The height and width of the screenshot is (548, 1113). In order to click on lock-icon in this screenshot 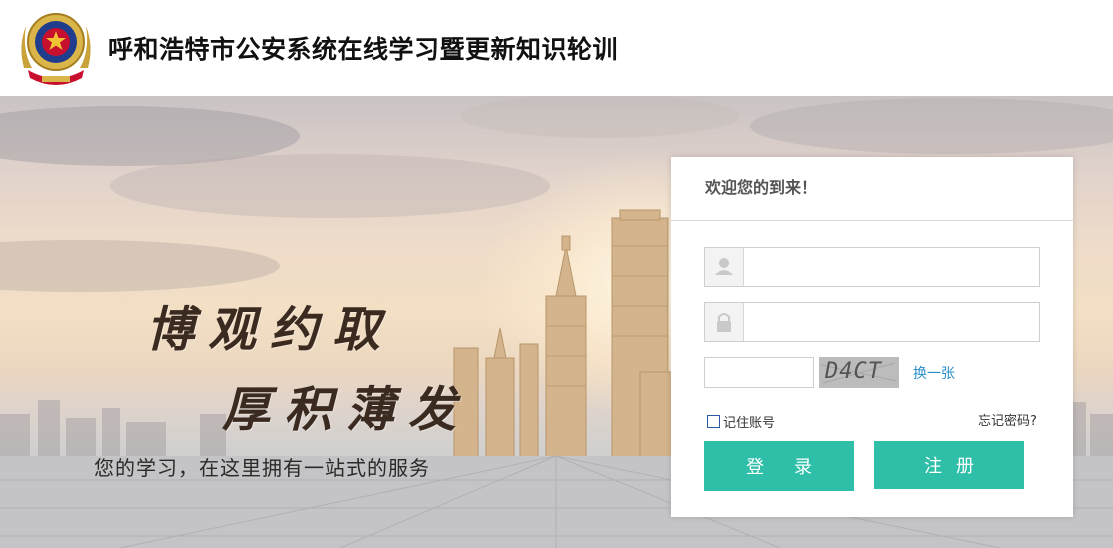, I will do `click(724, 322)`.